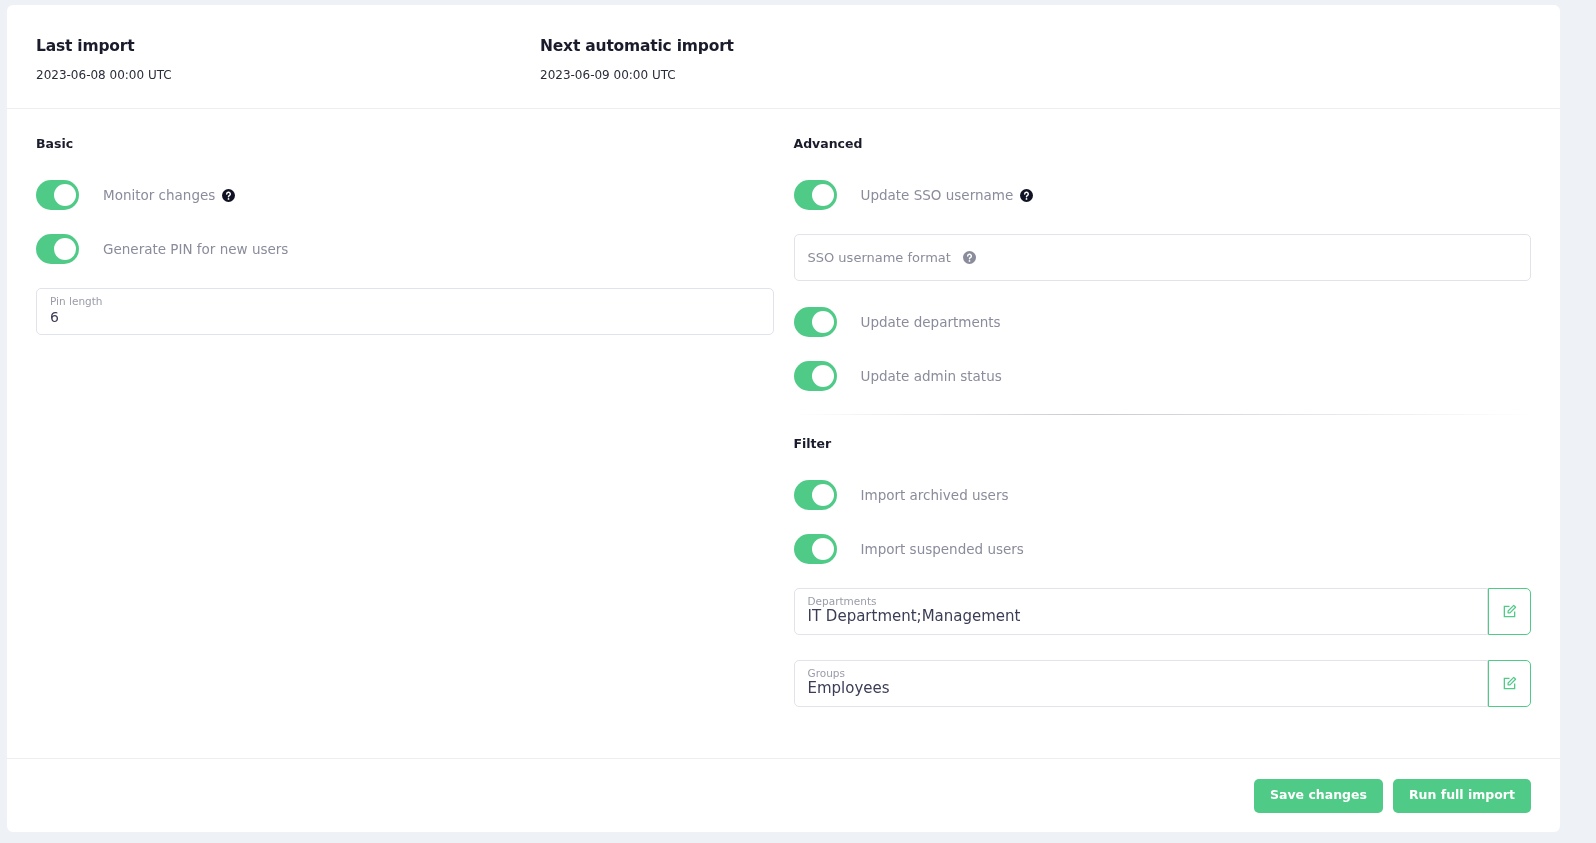 This screenshot has height=843, width=1596. What do you see at coordinates (159, 195) in the screenshot?
I see `toggle-label: Monitor changes` at bounding box center [159, 195].